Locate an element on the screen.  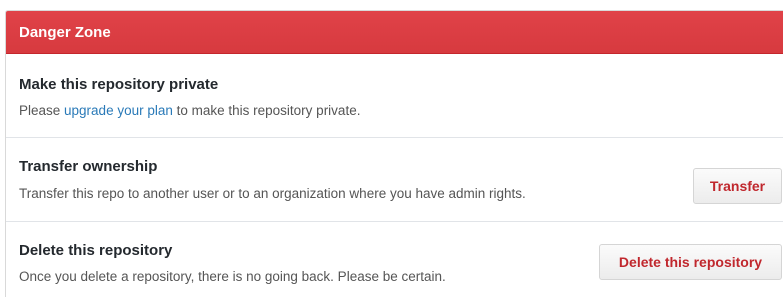
delete-repository-title: Delete this repository is located at coordinates (96, 250).